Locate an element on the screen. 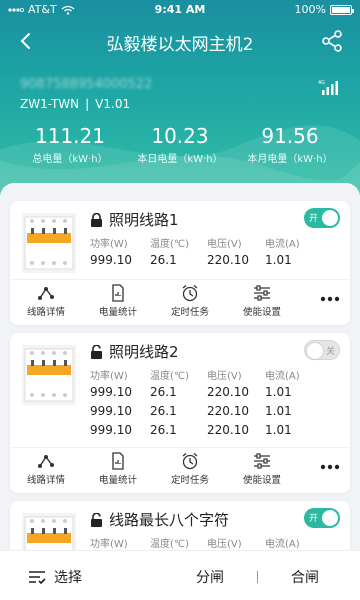 Image resolution: width=360 pixels, height=600 pixels. circuit-card: 线路最长八个字符 开 功率(W) 温度(℃) 电压(V) 电流(A) is located at coordinates (180, 525).